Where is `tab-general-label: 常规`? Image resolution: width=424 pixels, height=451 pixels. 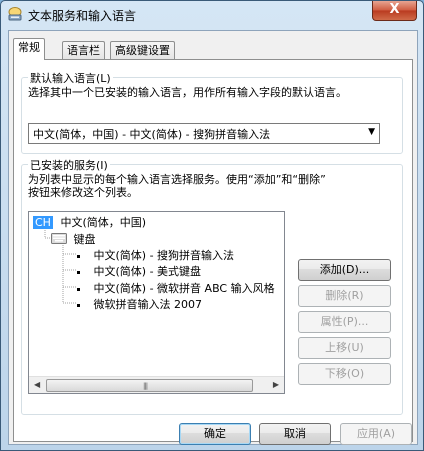 tab-general-label: 常规 is located at coordinates (29, 47).